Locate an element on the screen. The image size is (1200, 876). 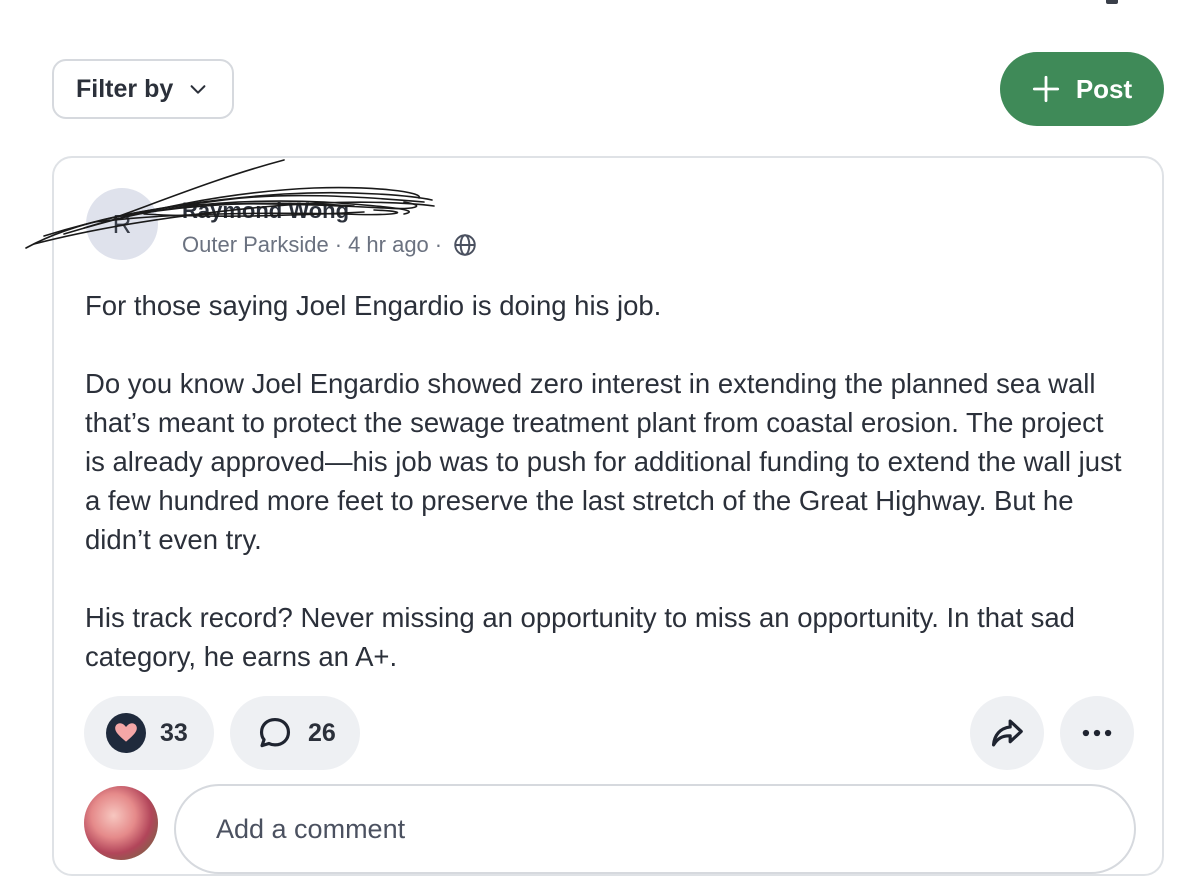
author-initial: R is located at coordinates (122, 223).